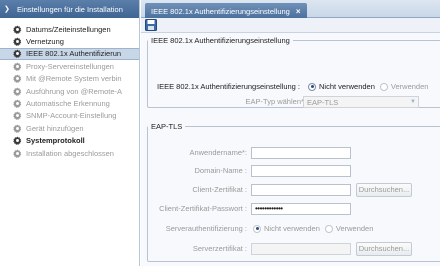 The width and height of the screenshot is (440, 266). I want to click on server-auth-on-label: Verwenden, so click(355, 228).